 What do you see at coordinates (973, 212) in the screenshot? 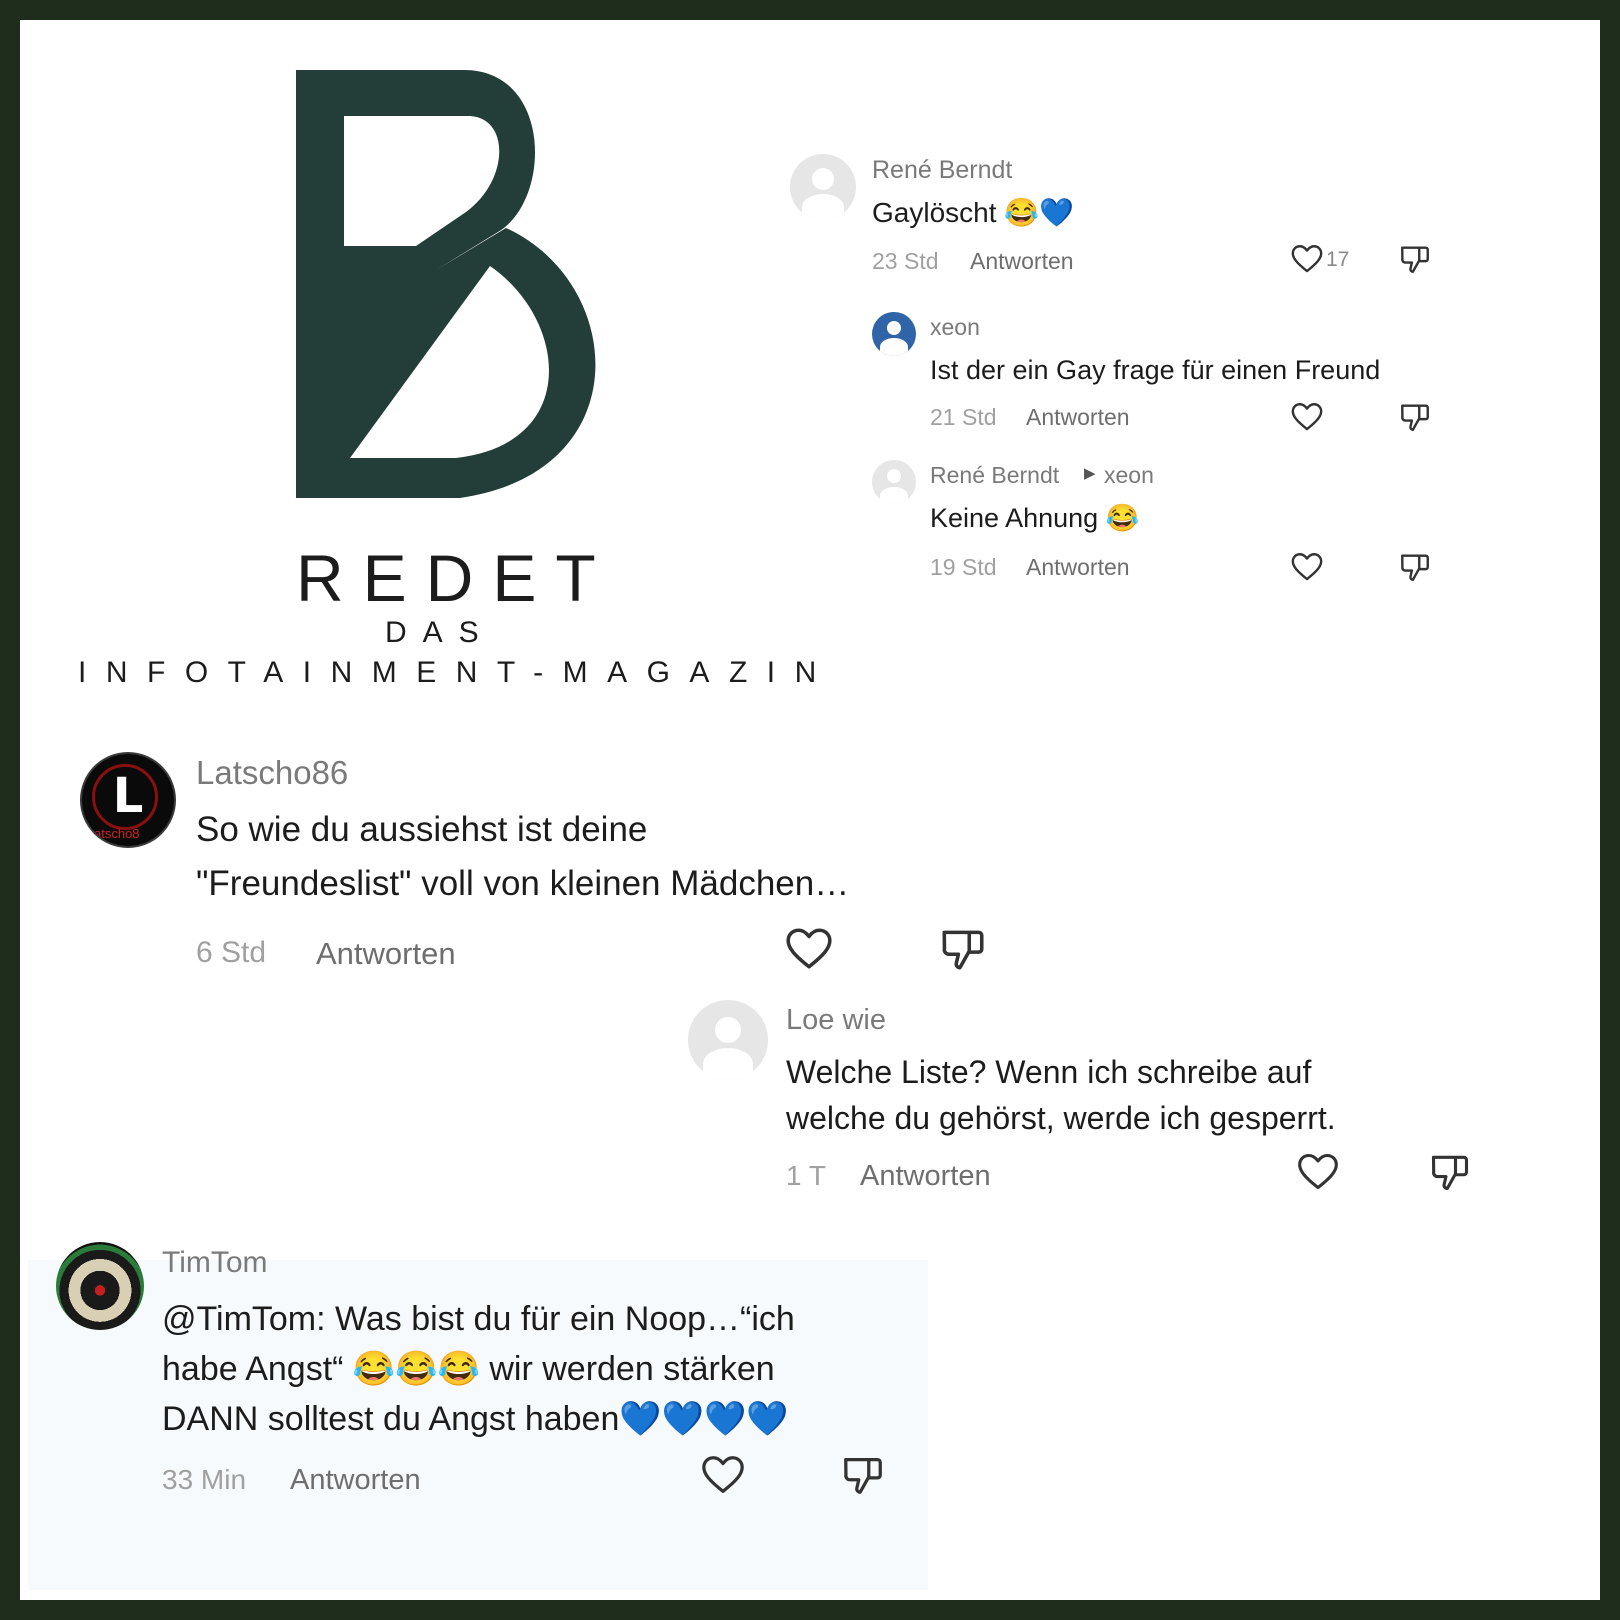
I see `comment-text: Gaylöscht 😂💙` at bounding box center [973, 212].